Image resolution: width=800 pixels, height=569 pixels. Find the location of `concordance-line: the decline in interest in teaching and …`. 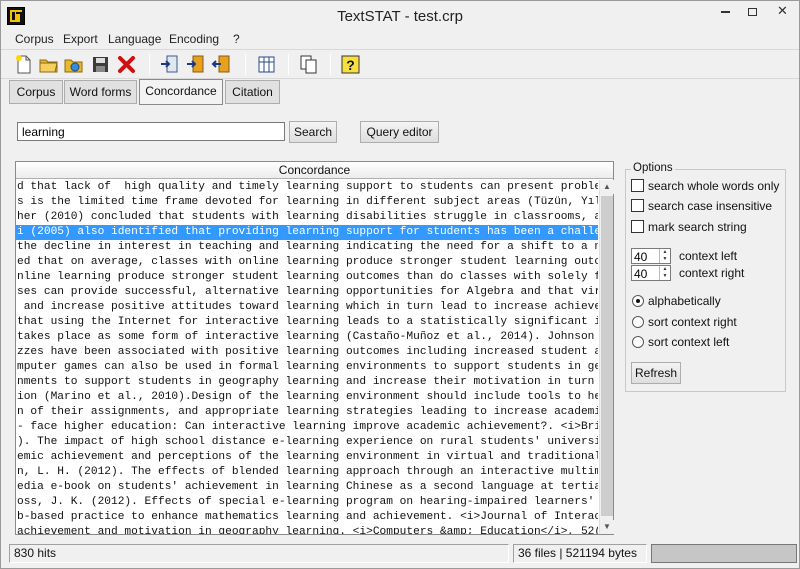

concordance-line: the decline in interest in teaching and … is located at coordinates (307, 247).